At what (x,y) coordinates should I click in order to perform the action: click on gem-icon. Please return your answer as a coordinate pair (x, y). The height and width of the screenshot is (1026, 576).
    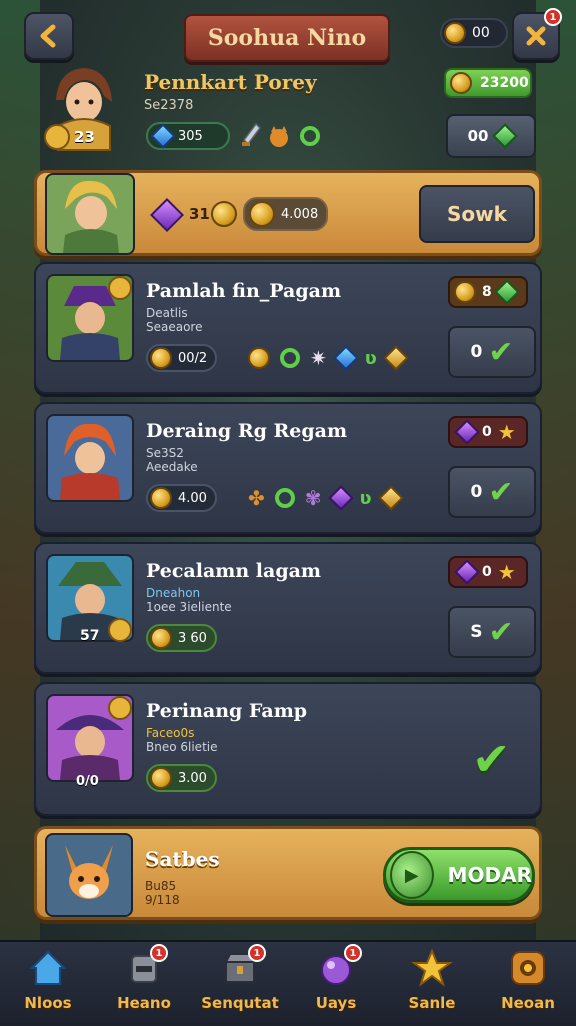
    Looking at the image, I should click on (346, 358).